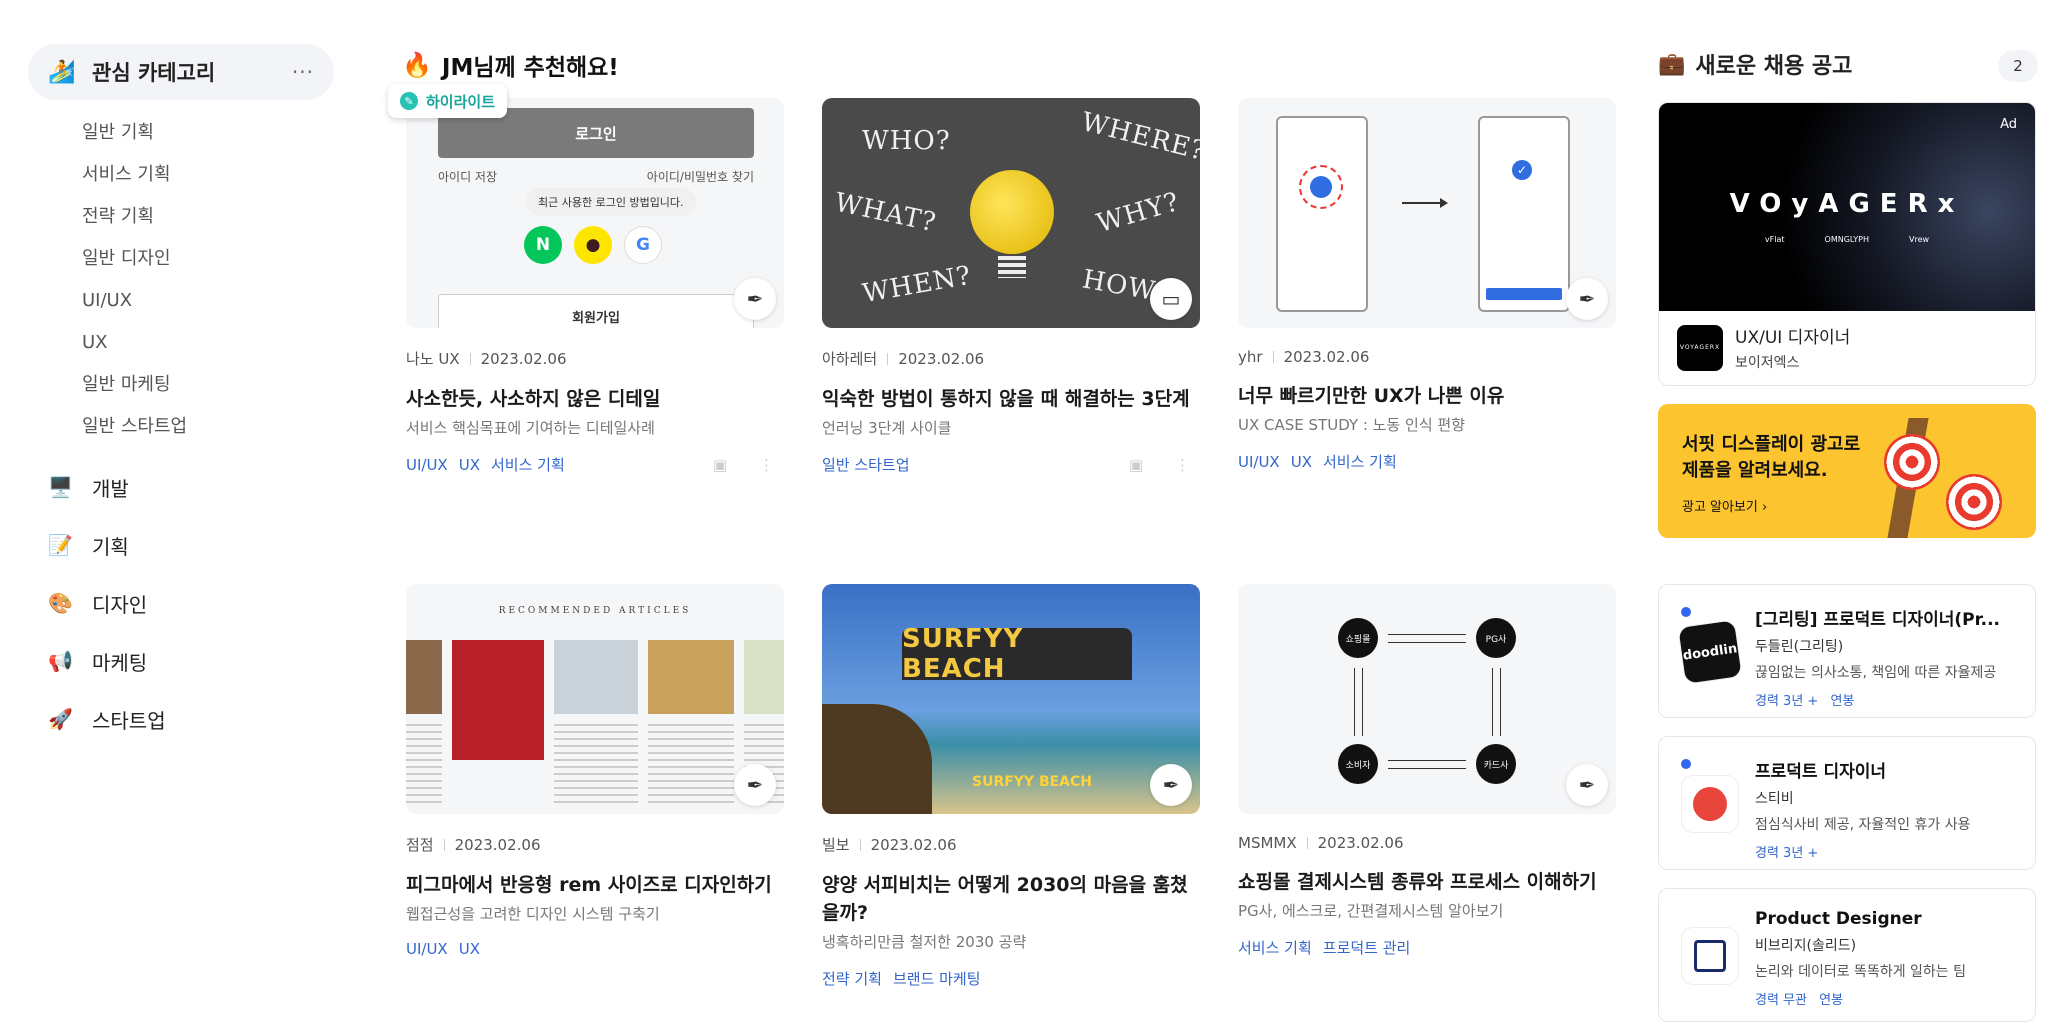  I want to click on article-subtitle: 언러닝 3단계 사이클, so click(887, 428).